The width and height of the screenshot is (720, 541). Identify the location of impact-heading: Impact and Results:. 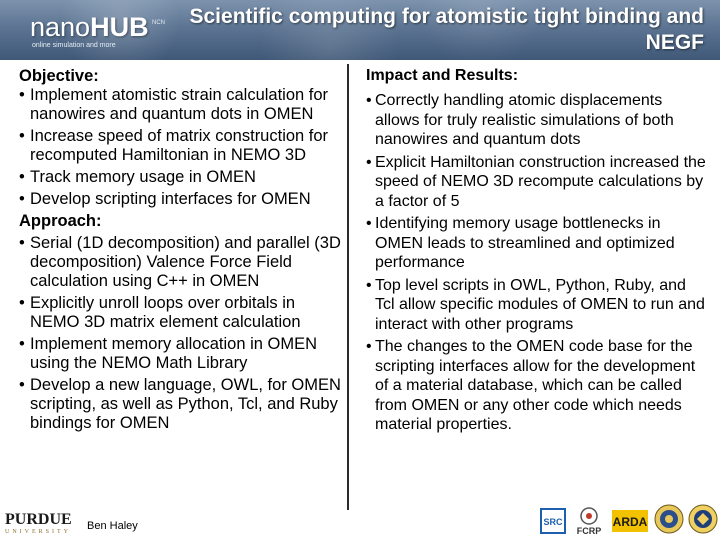
(442, 75).